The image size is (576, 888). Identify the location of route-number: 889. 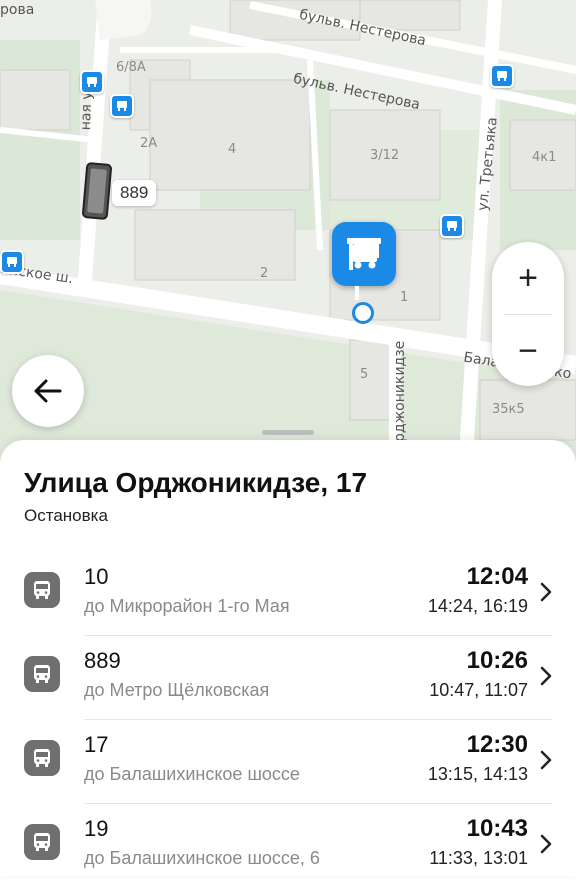
(102, 660).